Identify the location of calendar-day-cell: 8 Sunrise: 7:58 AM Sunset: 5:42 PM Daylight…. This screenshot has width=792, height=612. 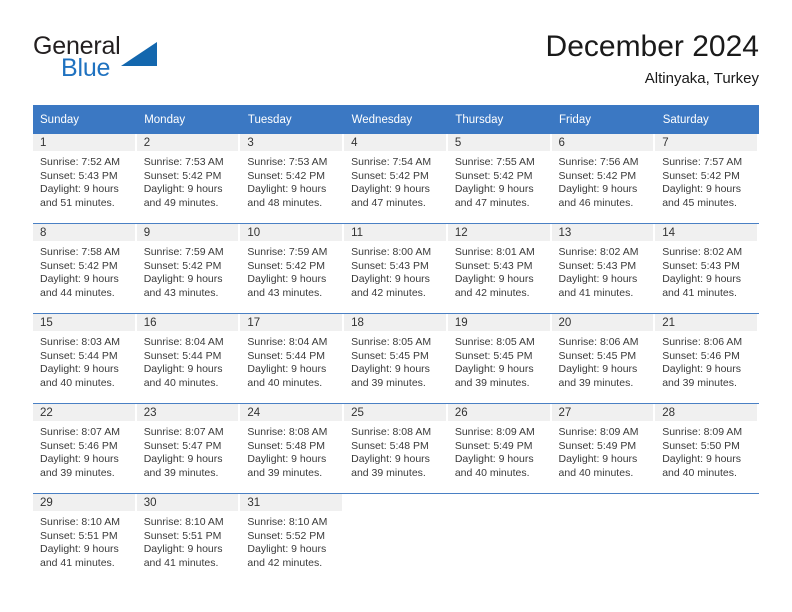
(85, 268).